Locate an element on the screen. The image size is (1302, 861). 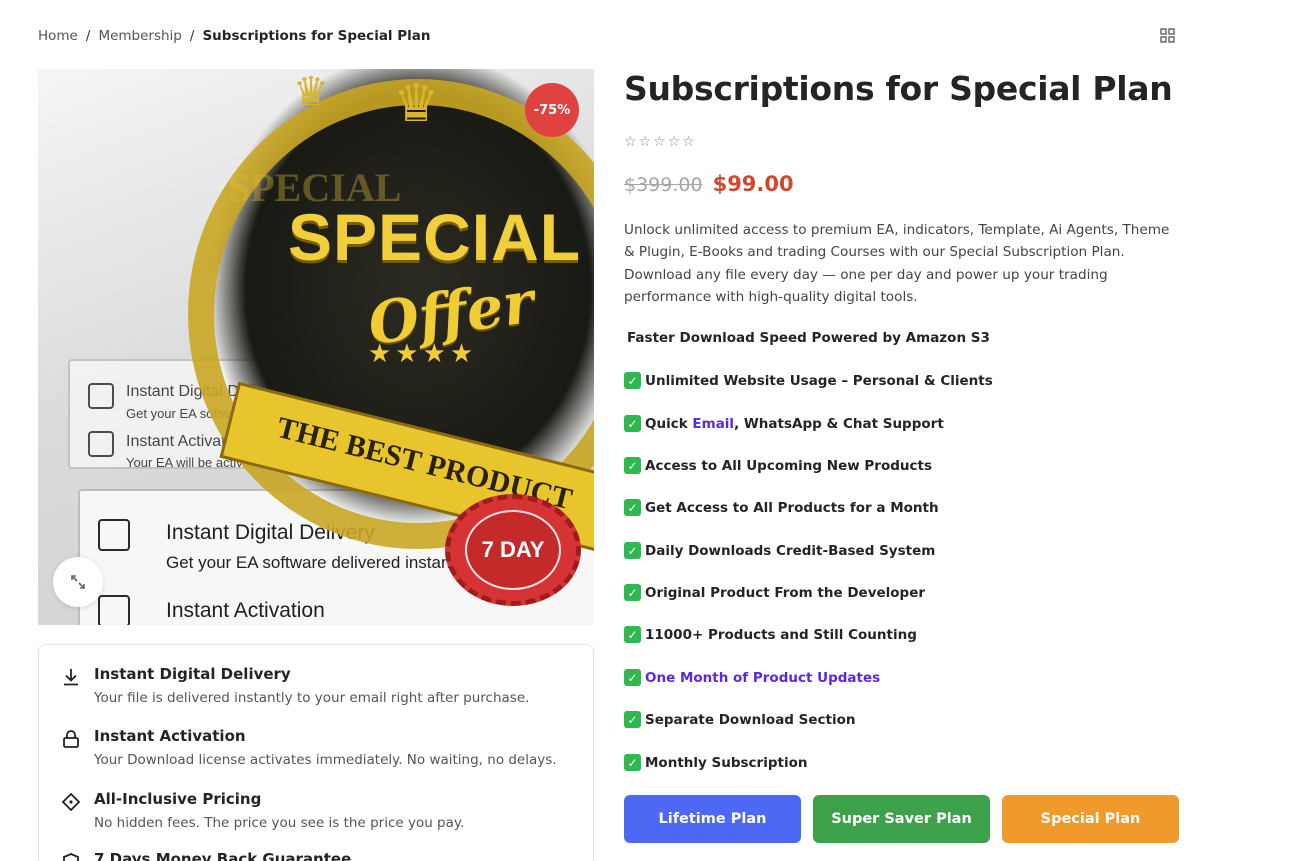
money-back-seal: 7 DAY is located at coordinates (513, 550).